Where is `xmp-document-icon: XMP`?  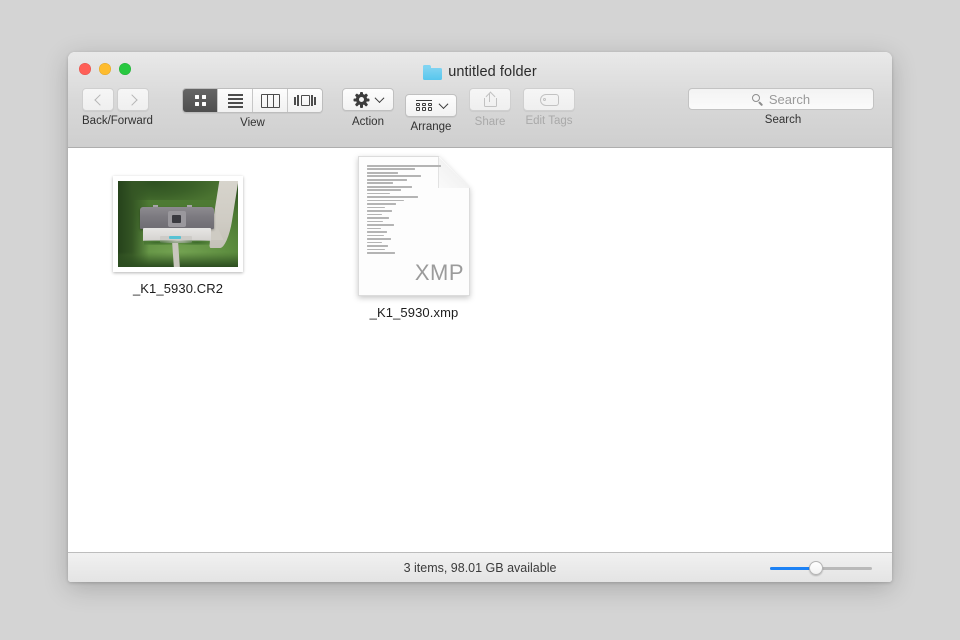
xmp-document-icon: XMP is located at coordinates (414, 226).